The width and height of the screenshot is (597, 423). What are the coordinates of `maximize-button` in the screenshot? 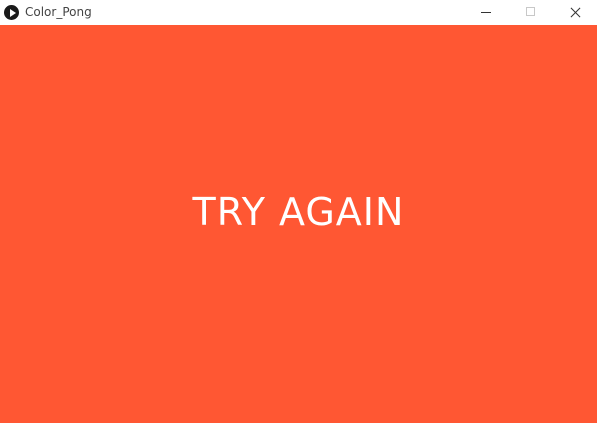 It's located at (530, 12).